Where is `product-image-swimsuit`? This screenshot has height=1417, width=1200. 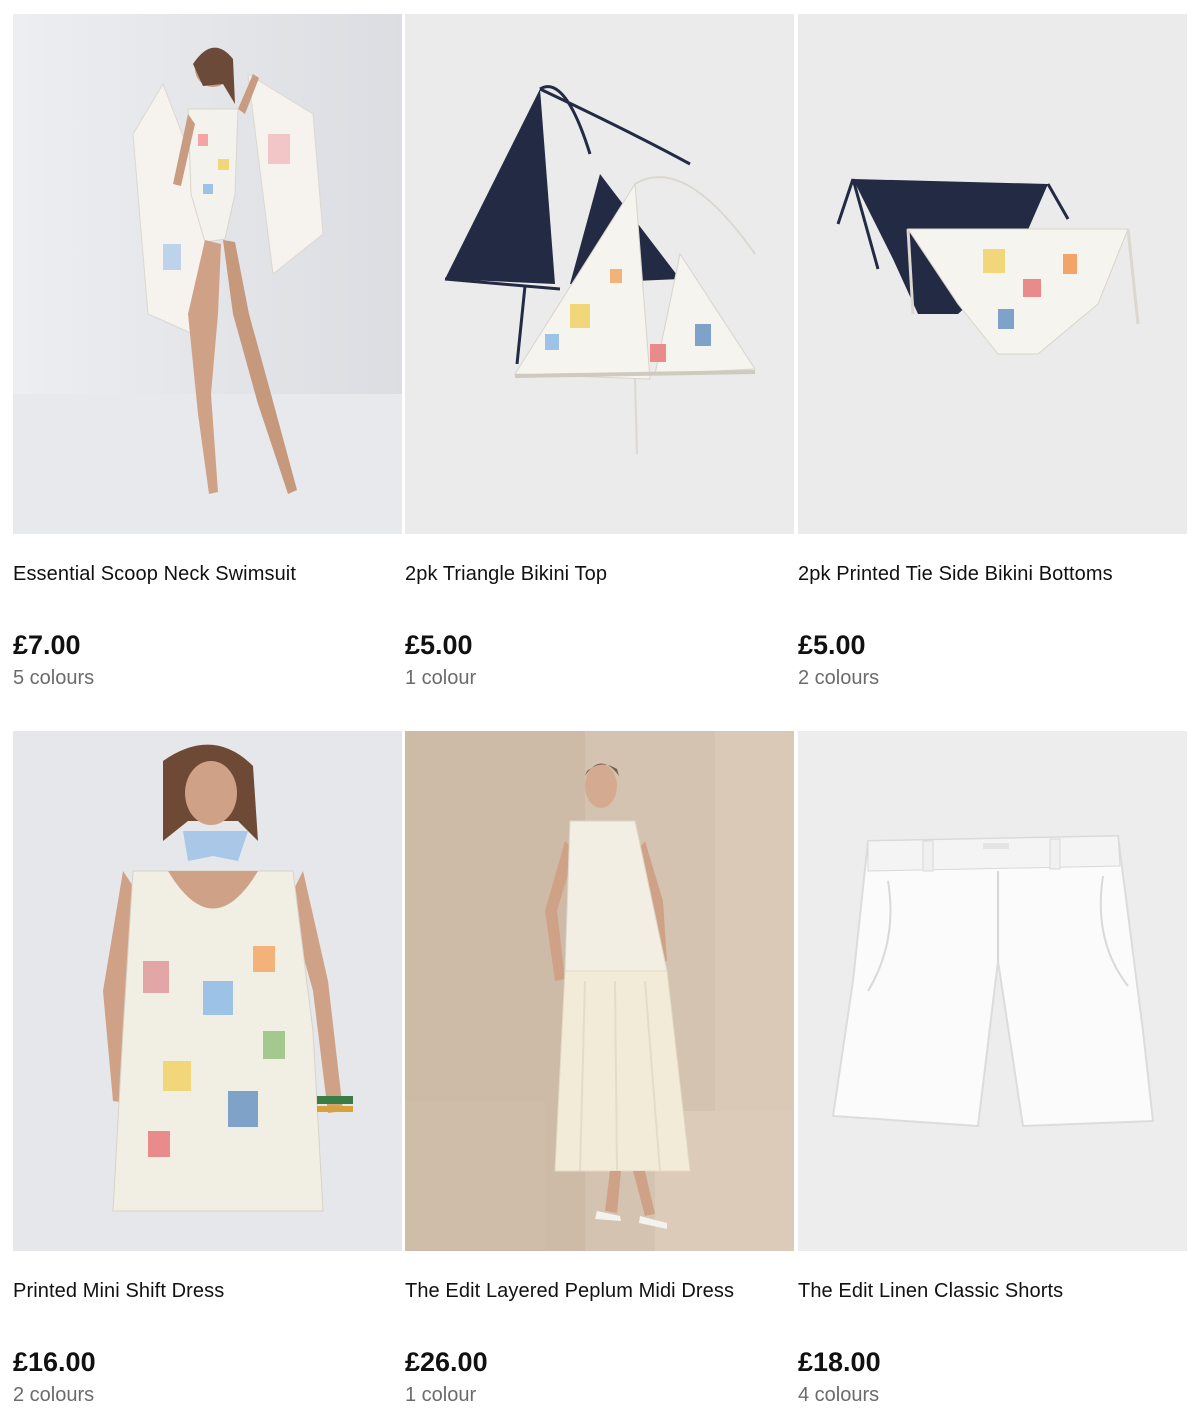
product-image-swimsuit is located at coordinates (207, 274).